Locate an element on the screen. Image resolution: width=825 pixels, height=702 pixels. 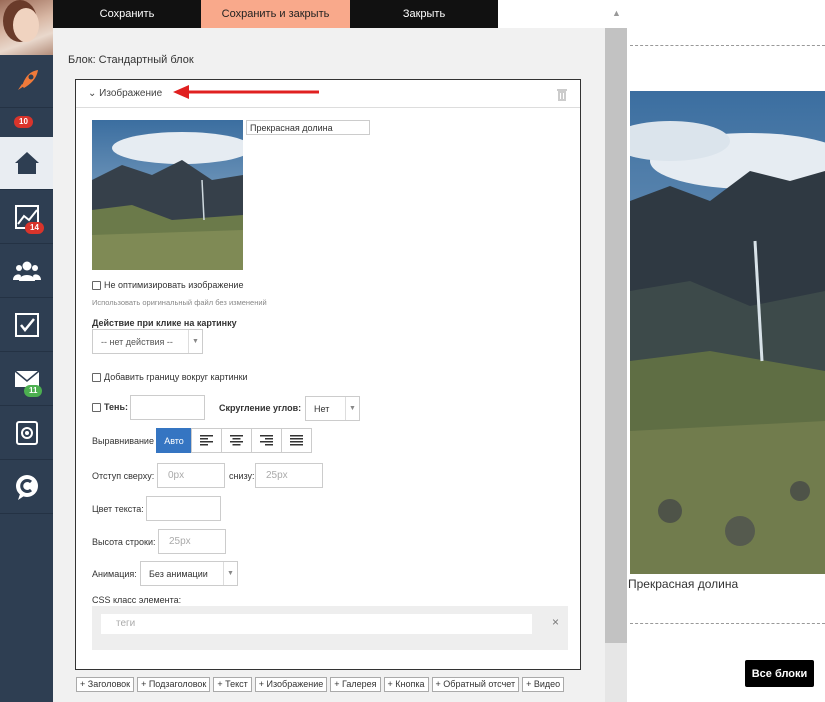
text-color-input is located at coordinates (183, 508).